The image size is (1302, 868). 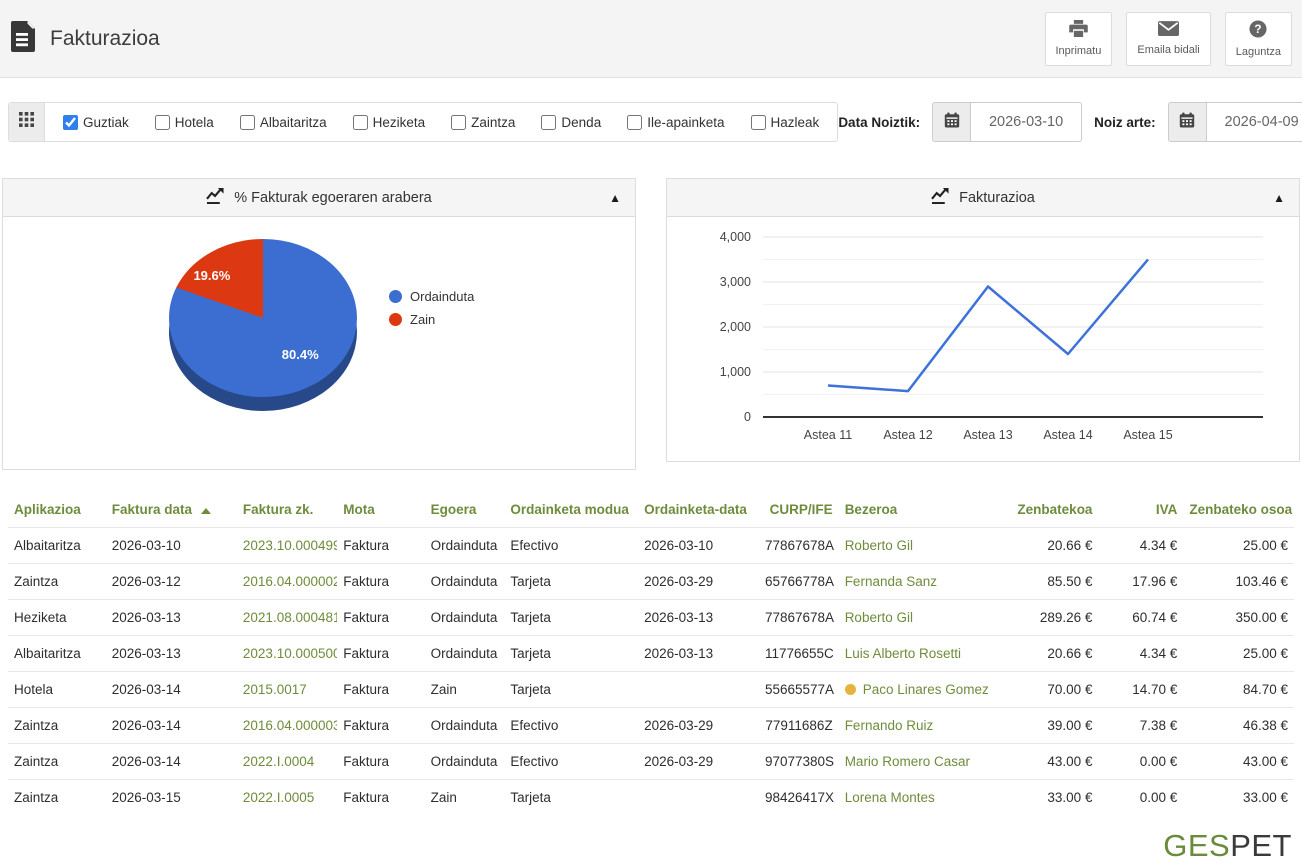 What do you see at coordinates (287, 511) in the screenshot?
I see `column-header-faktura-zk-: Faktura zk.` at bounding box center [287, 511].